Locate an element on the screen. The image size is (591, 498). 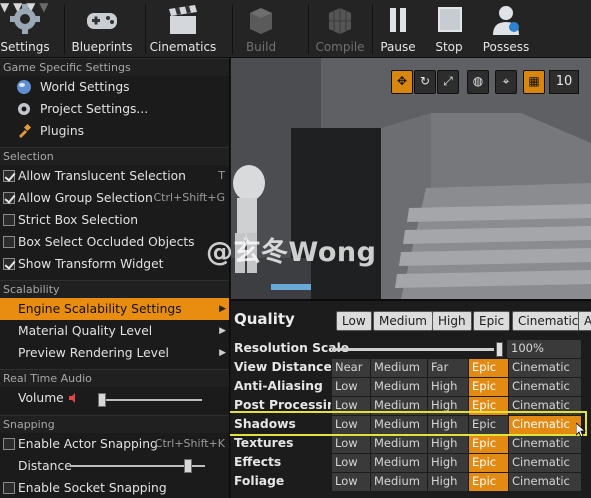
menu-item-material-quality-level: Material Quality Level ▶ is located at coordinates (114, 331).